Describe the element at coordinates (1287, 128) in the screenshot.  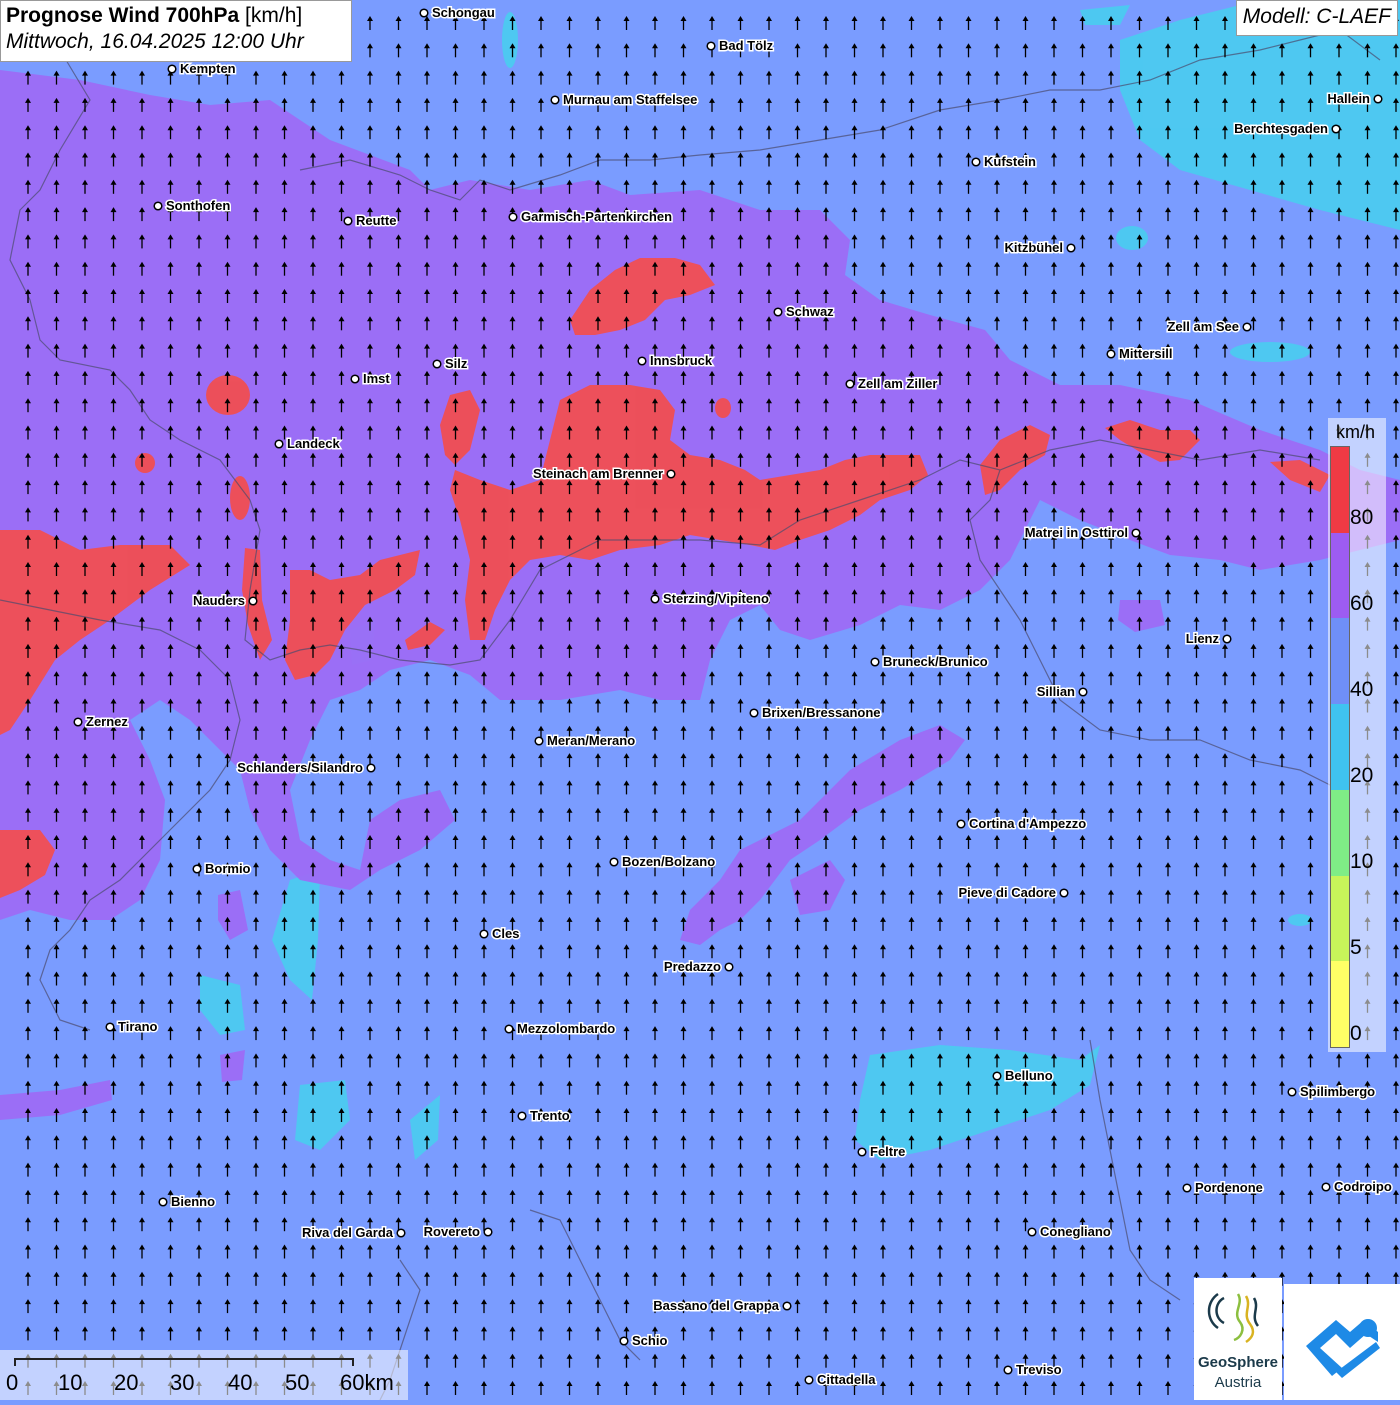
I see `city-marker: Berchtesgaden` at that location.